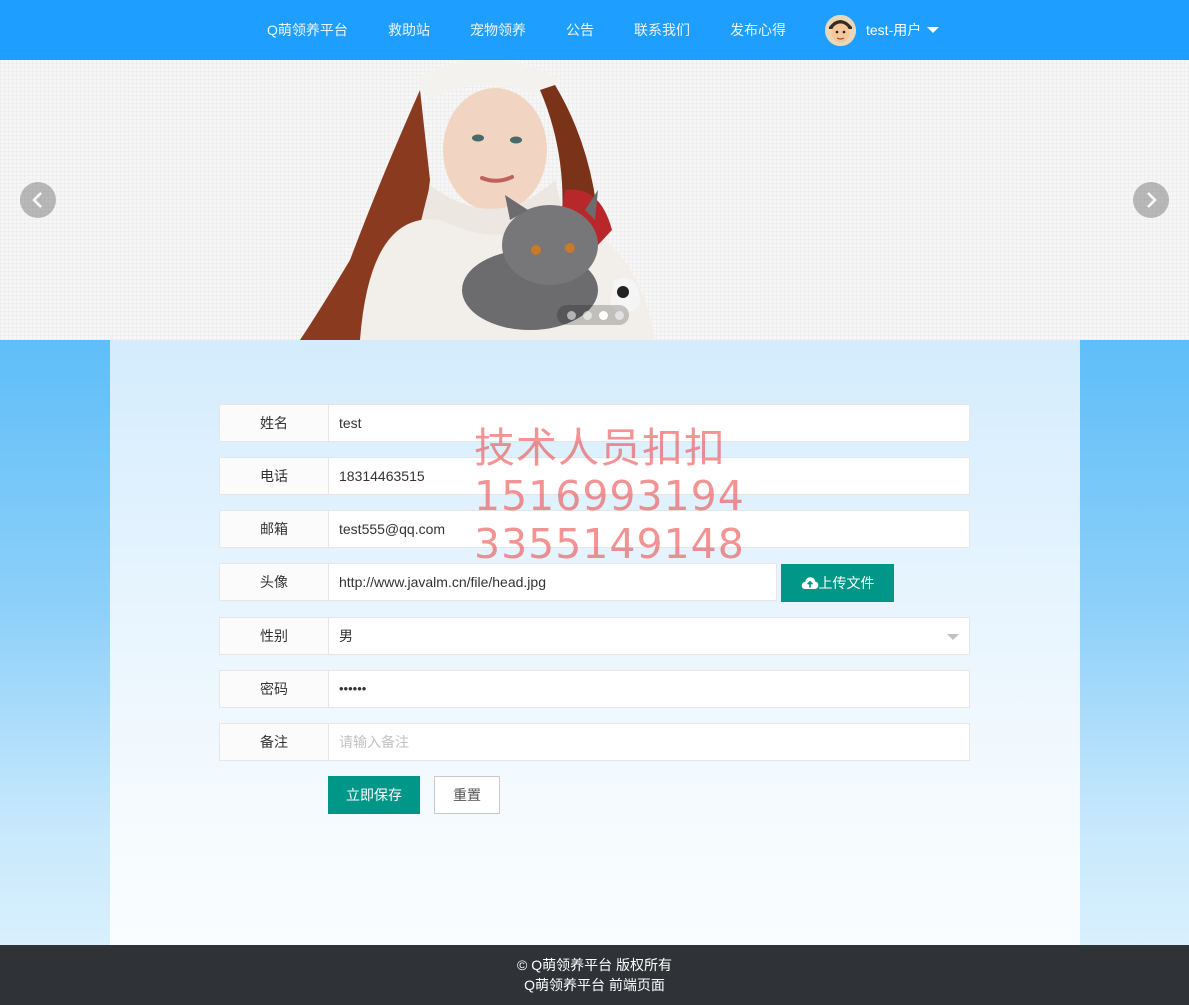  What do you see at coordinates (477, 200) in the screenshot?
I see `banner-image` at bounding box center [477, 200].